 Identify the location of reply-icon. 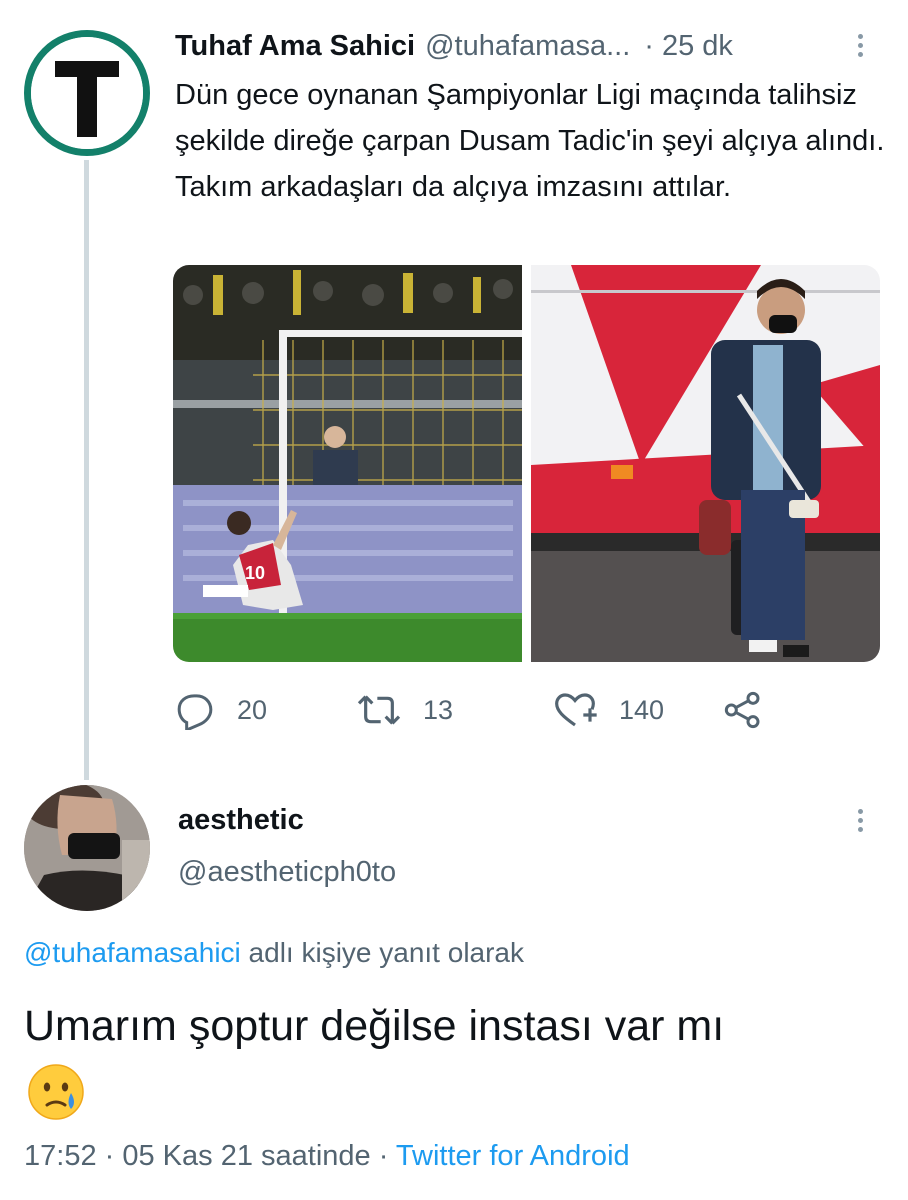
(195, 712).